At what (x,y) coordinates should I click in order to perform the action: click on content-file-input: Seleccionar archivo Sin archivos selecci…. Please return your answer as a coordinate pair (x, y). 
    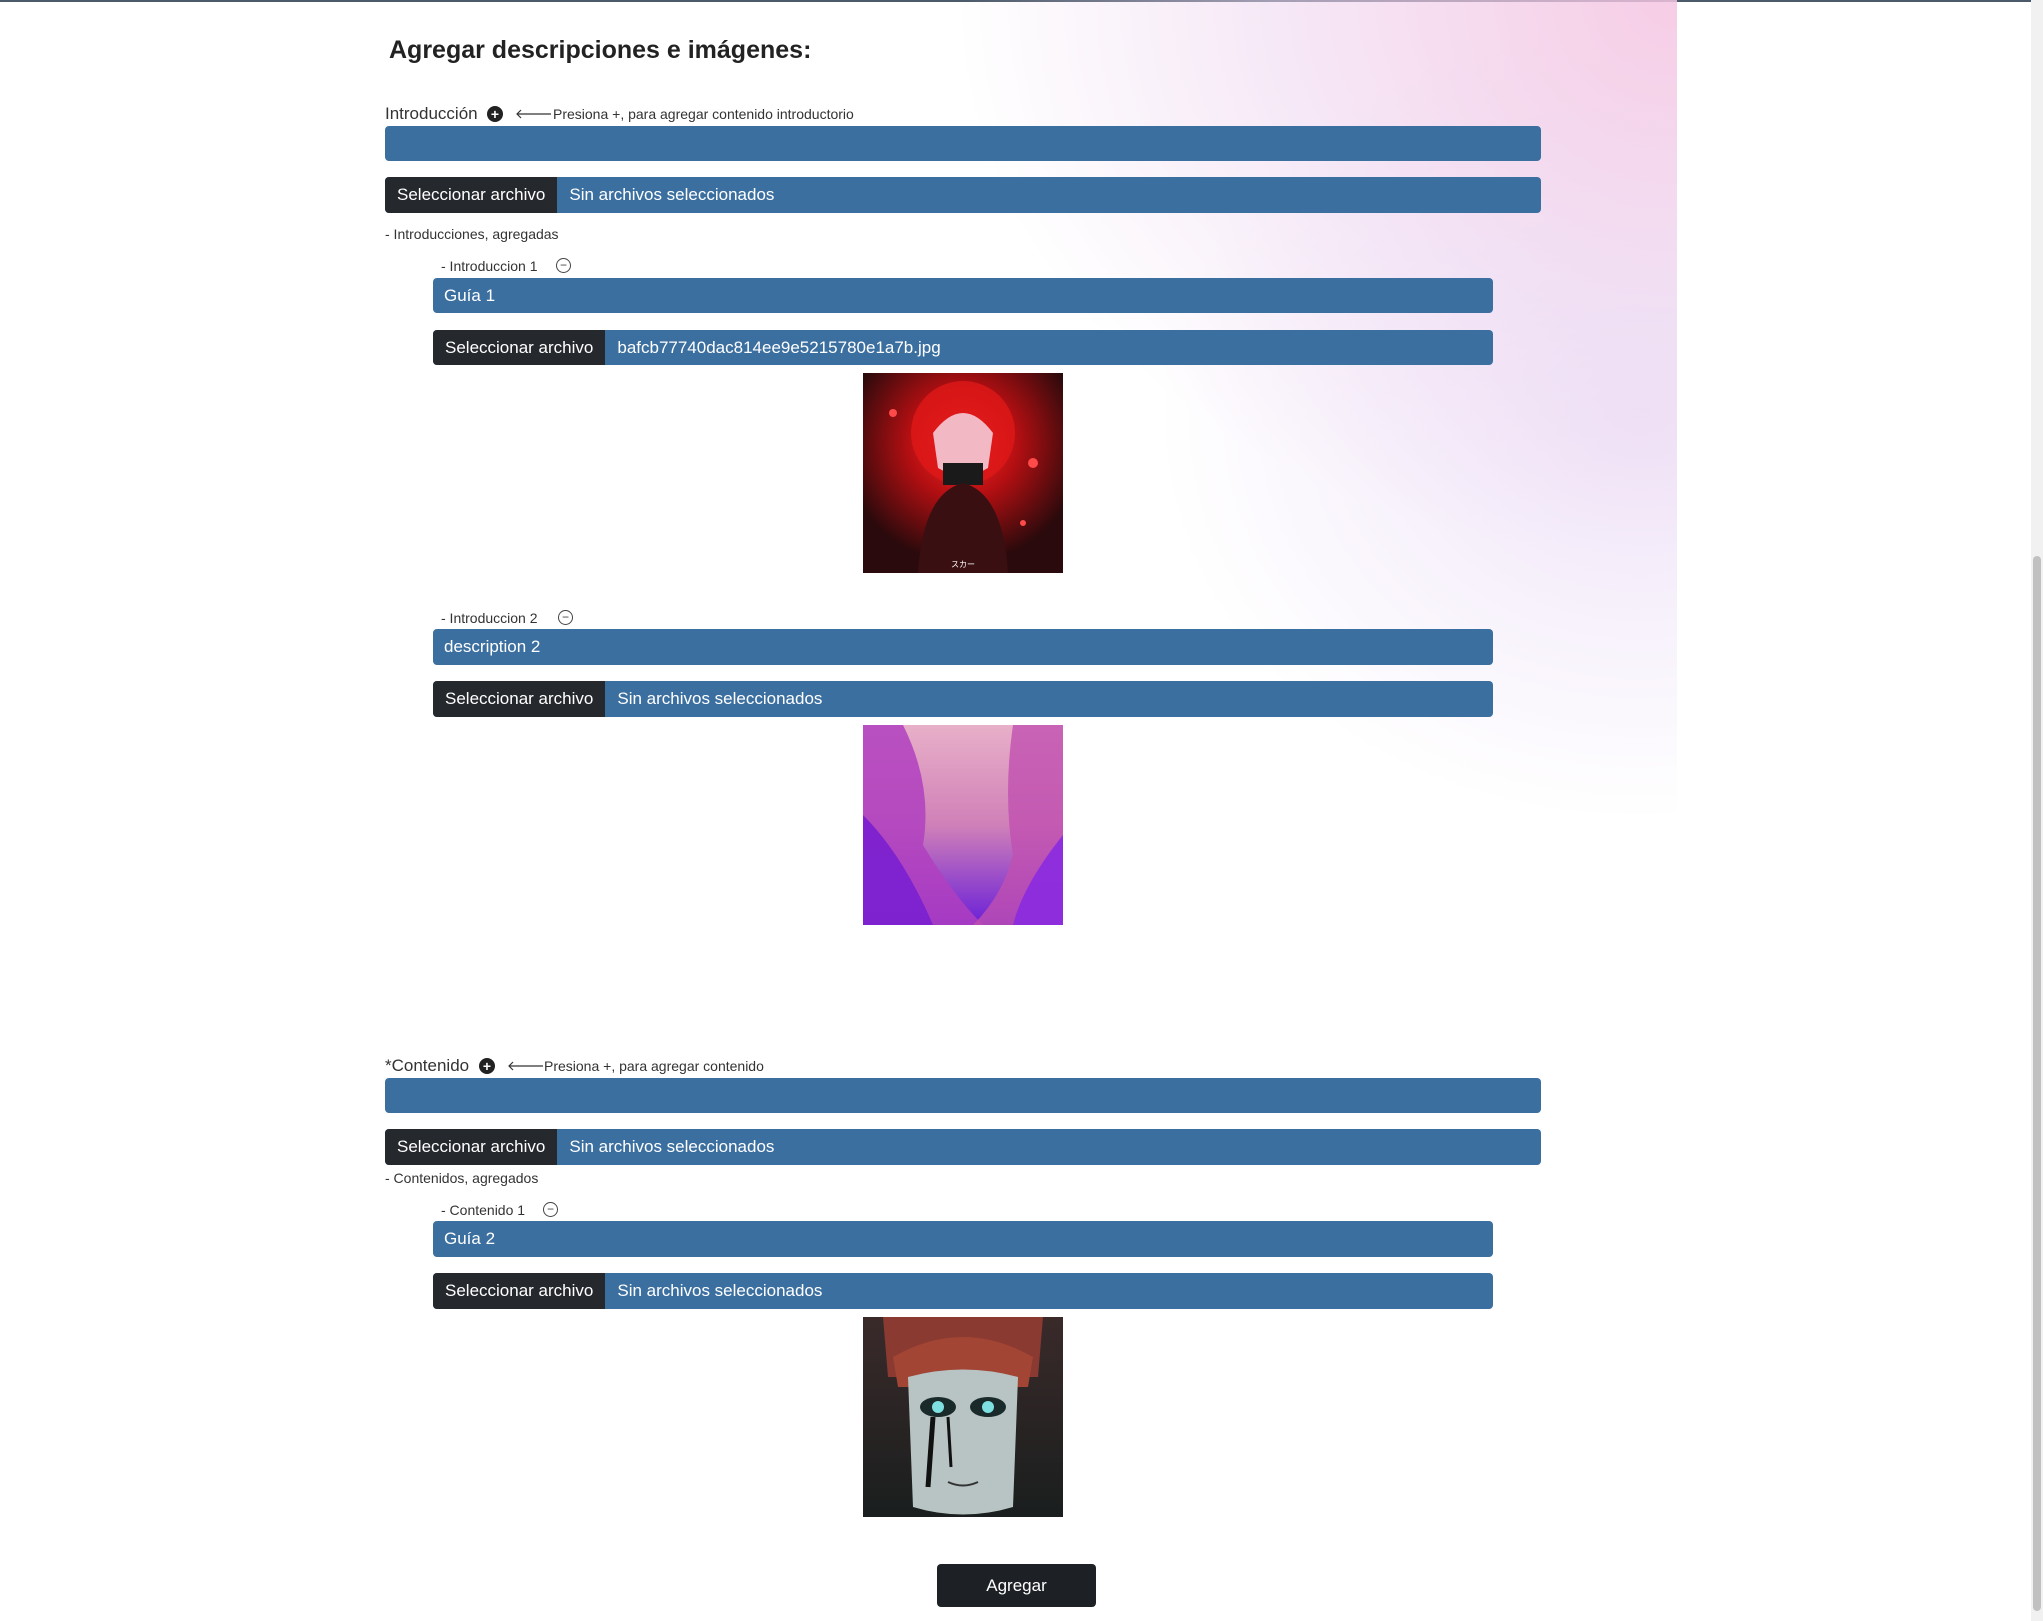
    Looking at the image, I should click on (963, 1147).